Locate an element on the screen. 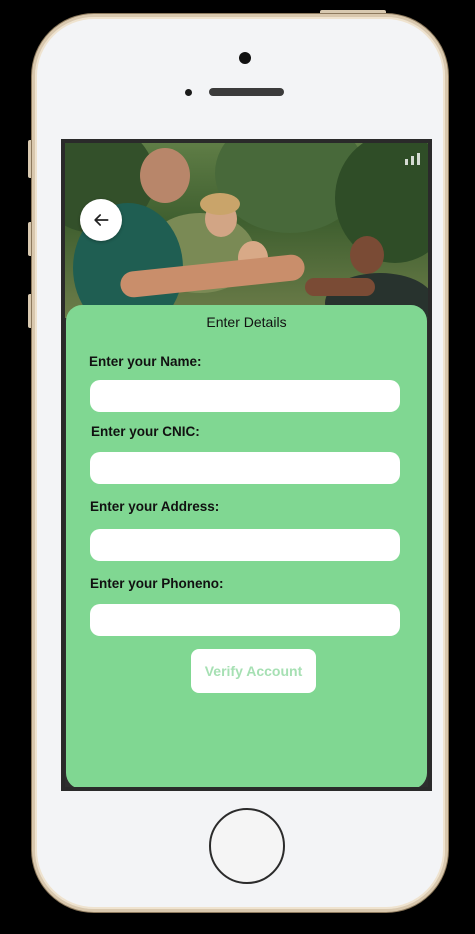 The height and width of the screenshot is (934, 475). verify-account-button: Verify Account is located at coordinates (253, 671).